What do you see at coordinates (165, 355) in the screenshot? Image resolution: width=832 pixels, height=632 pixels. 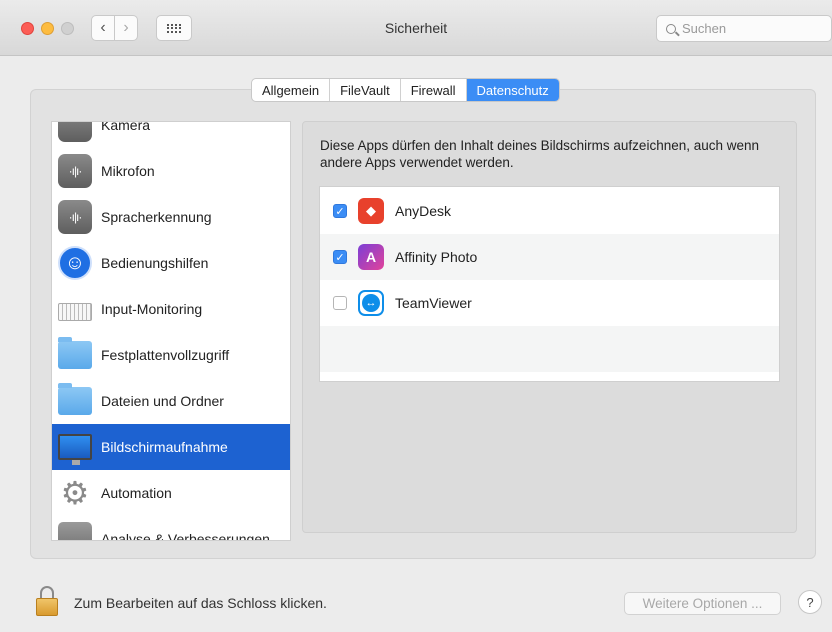 I see `sidebar-item-label: Festplattenvollzugriff` at bounding box center [165, 355].